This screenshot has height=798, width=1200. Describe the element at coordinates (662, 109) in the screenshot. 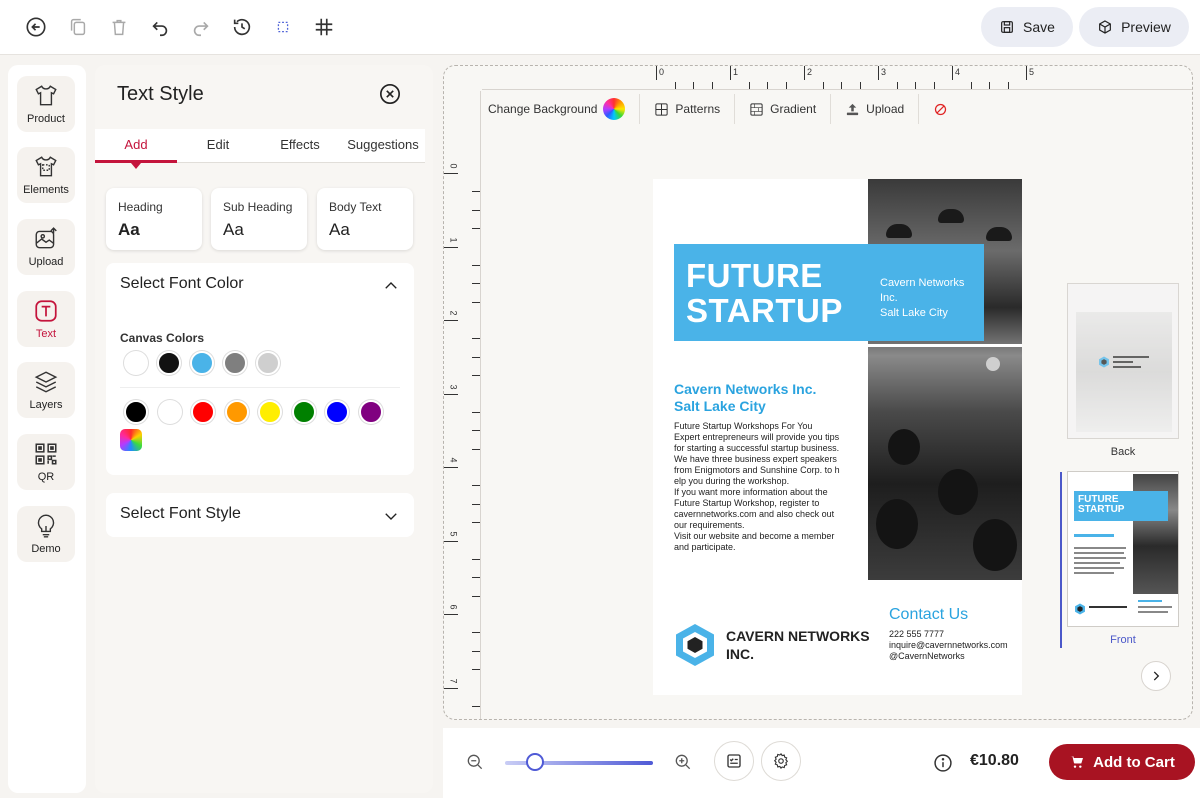

I see `patterns-icon` at that location.